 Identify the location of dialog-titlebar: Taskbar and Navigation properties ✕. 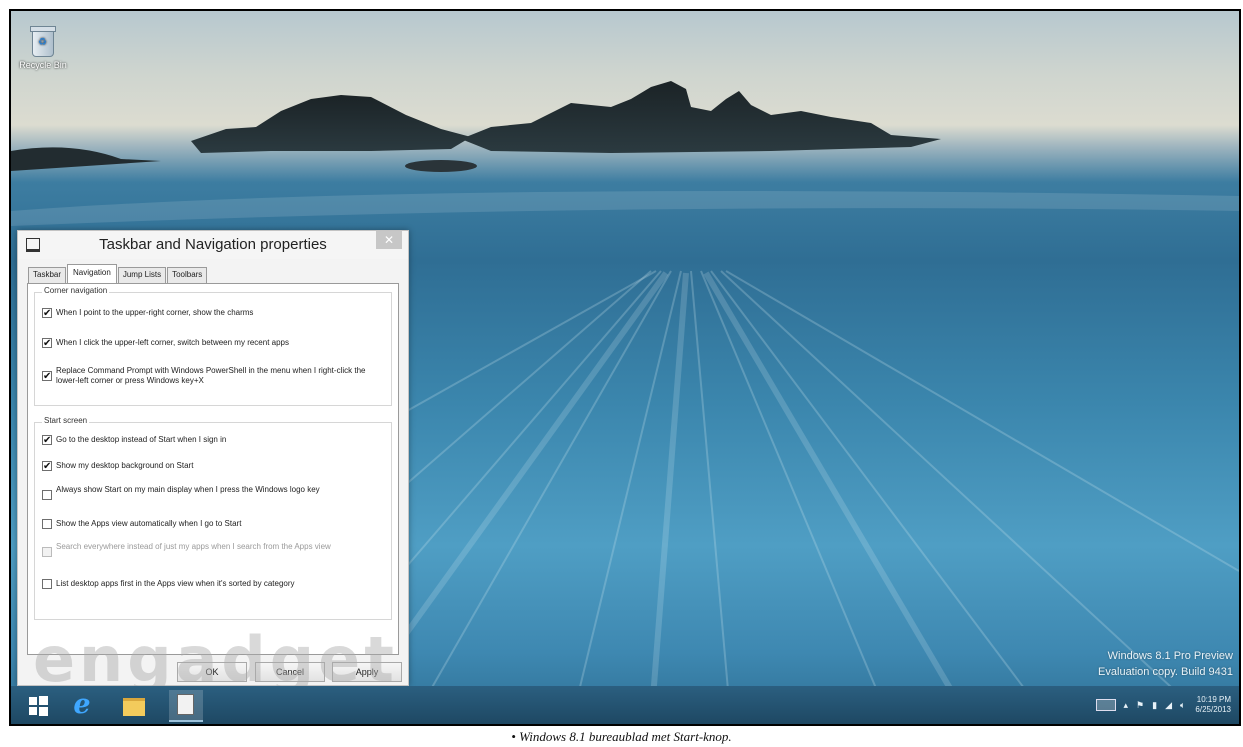
(213, 245).